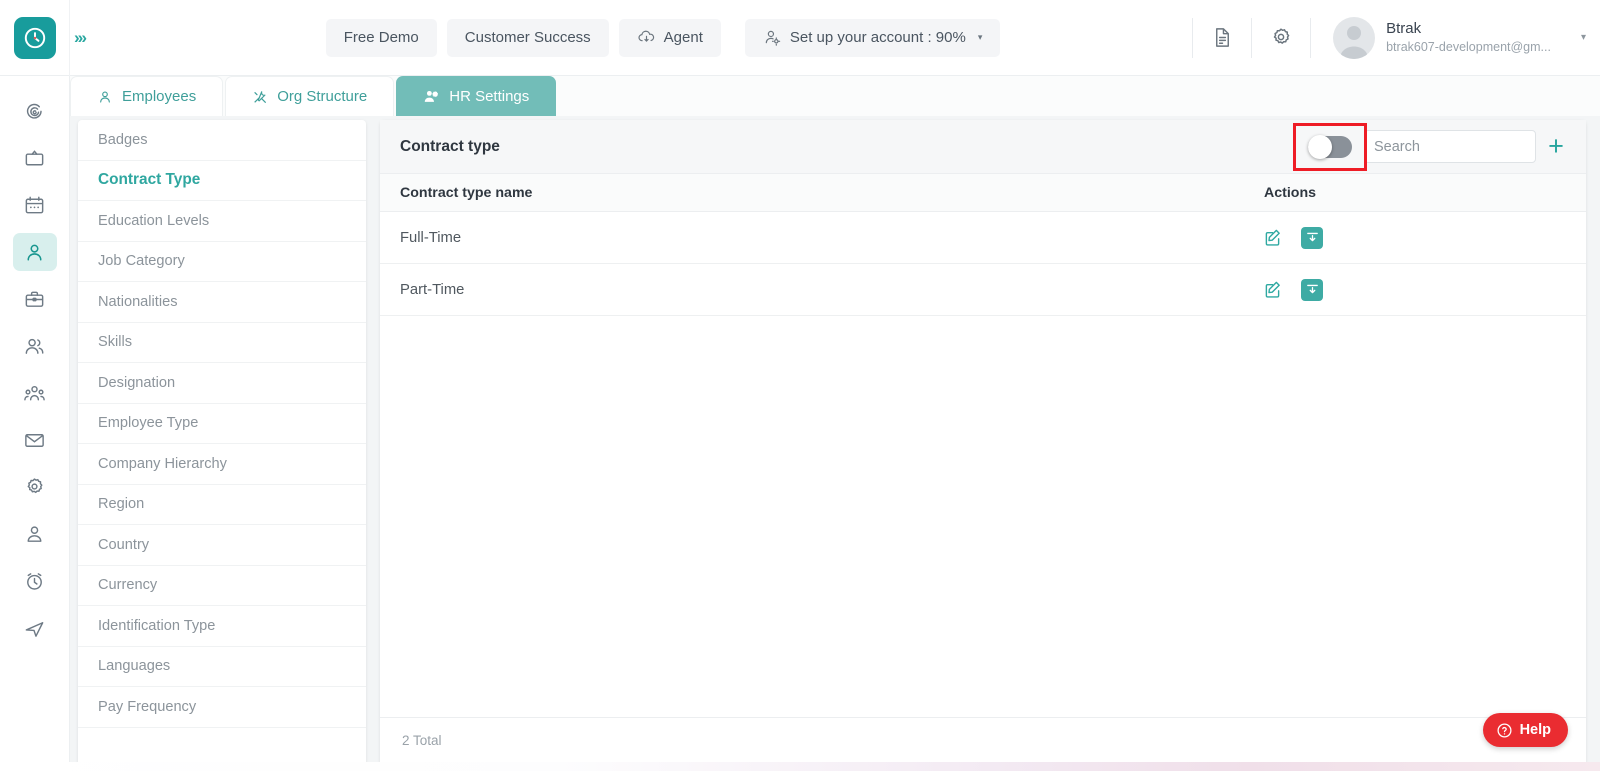  What do you see at coordinates (137, 382) in the screenshot?
I see `sidebar-item-label: Designation` at bounding box center [137, 382].